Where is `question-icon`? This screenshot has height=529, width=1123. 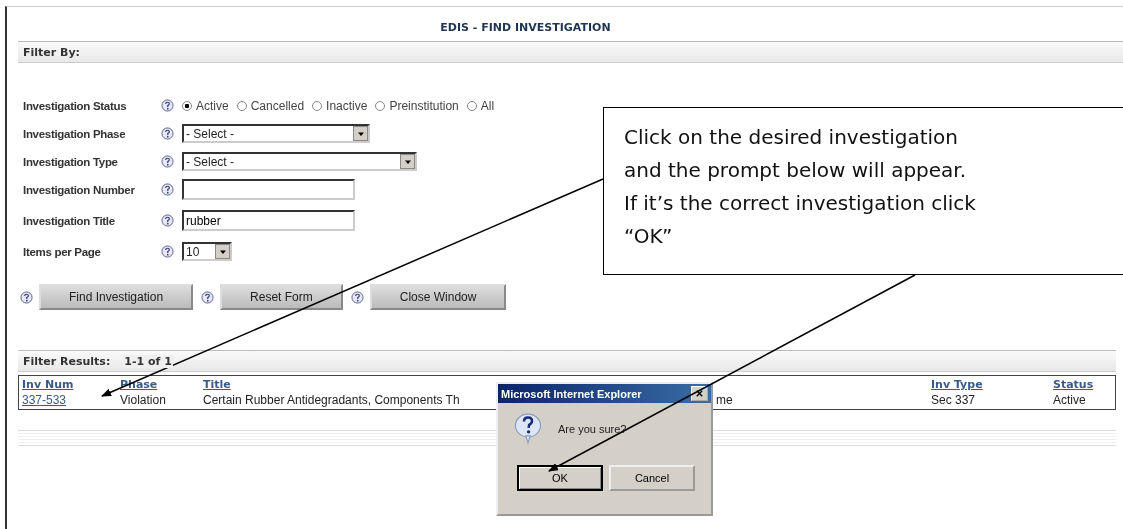
question-icon is located at coordinates (528, 429).